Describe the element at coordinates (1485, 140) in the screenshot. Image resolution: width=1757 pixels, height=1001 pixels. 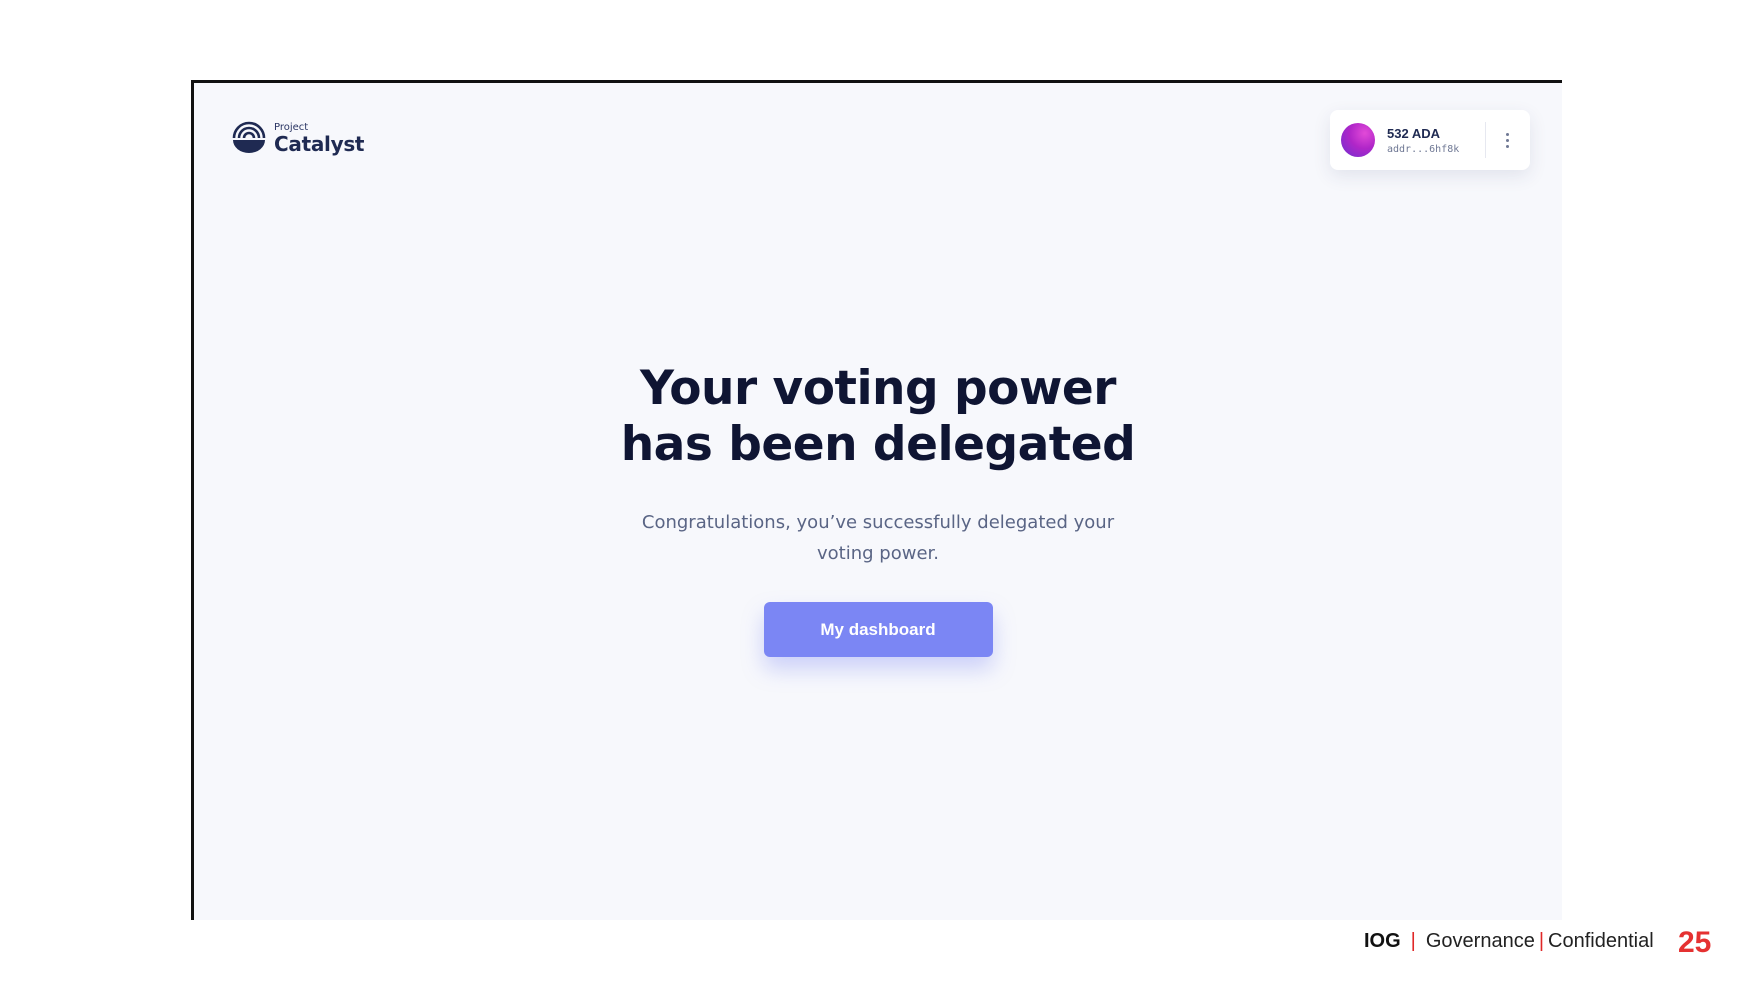
I see `wallet-divider` at that location.